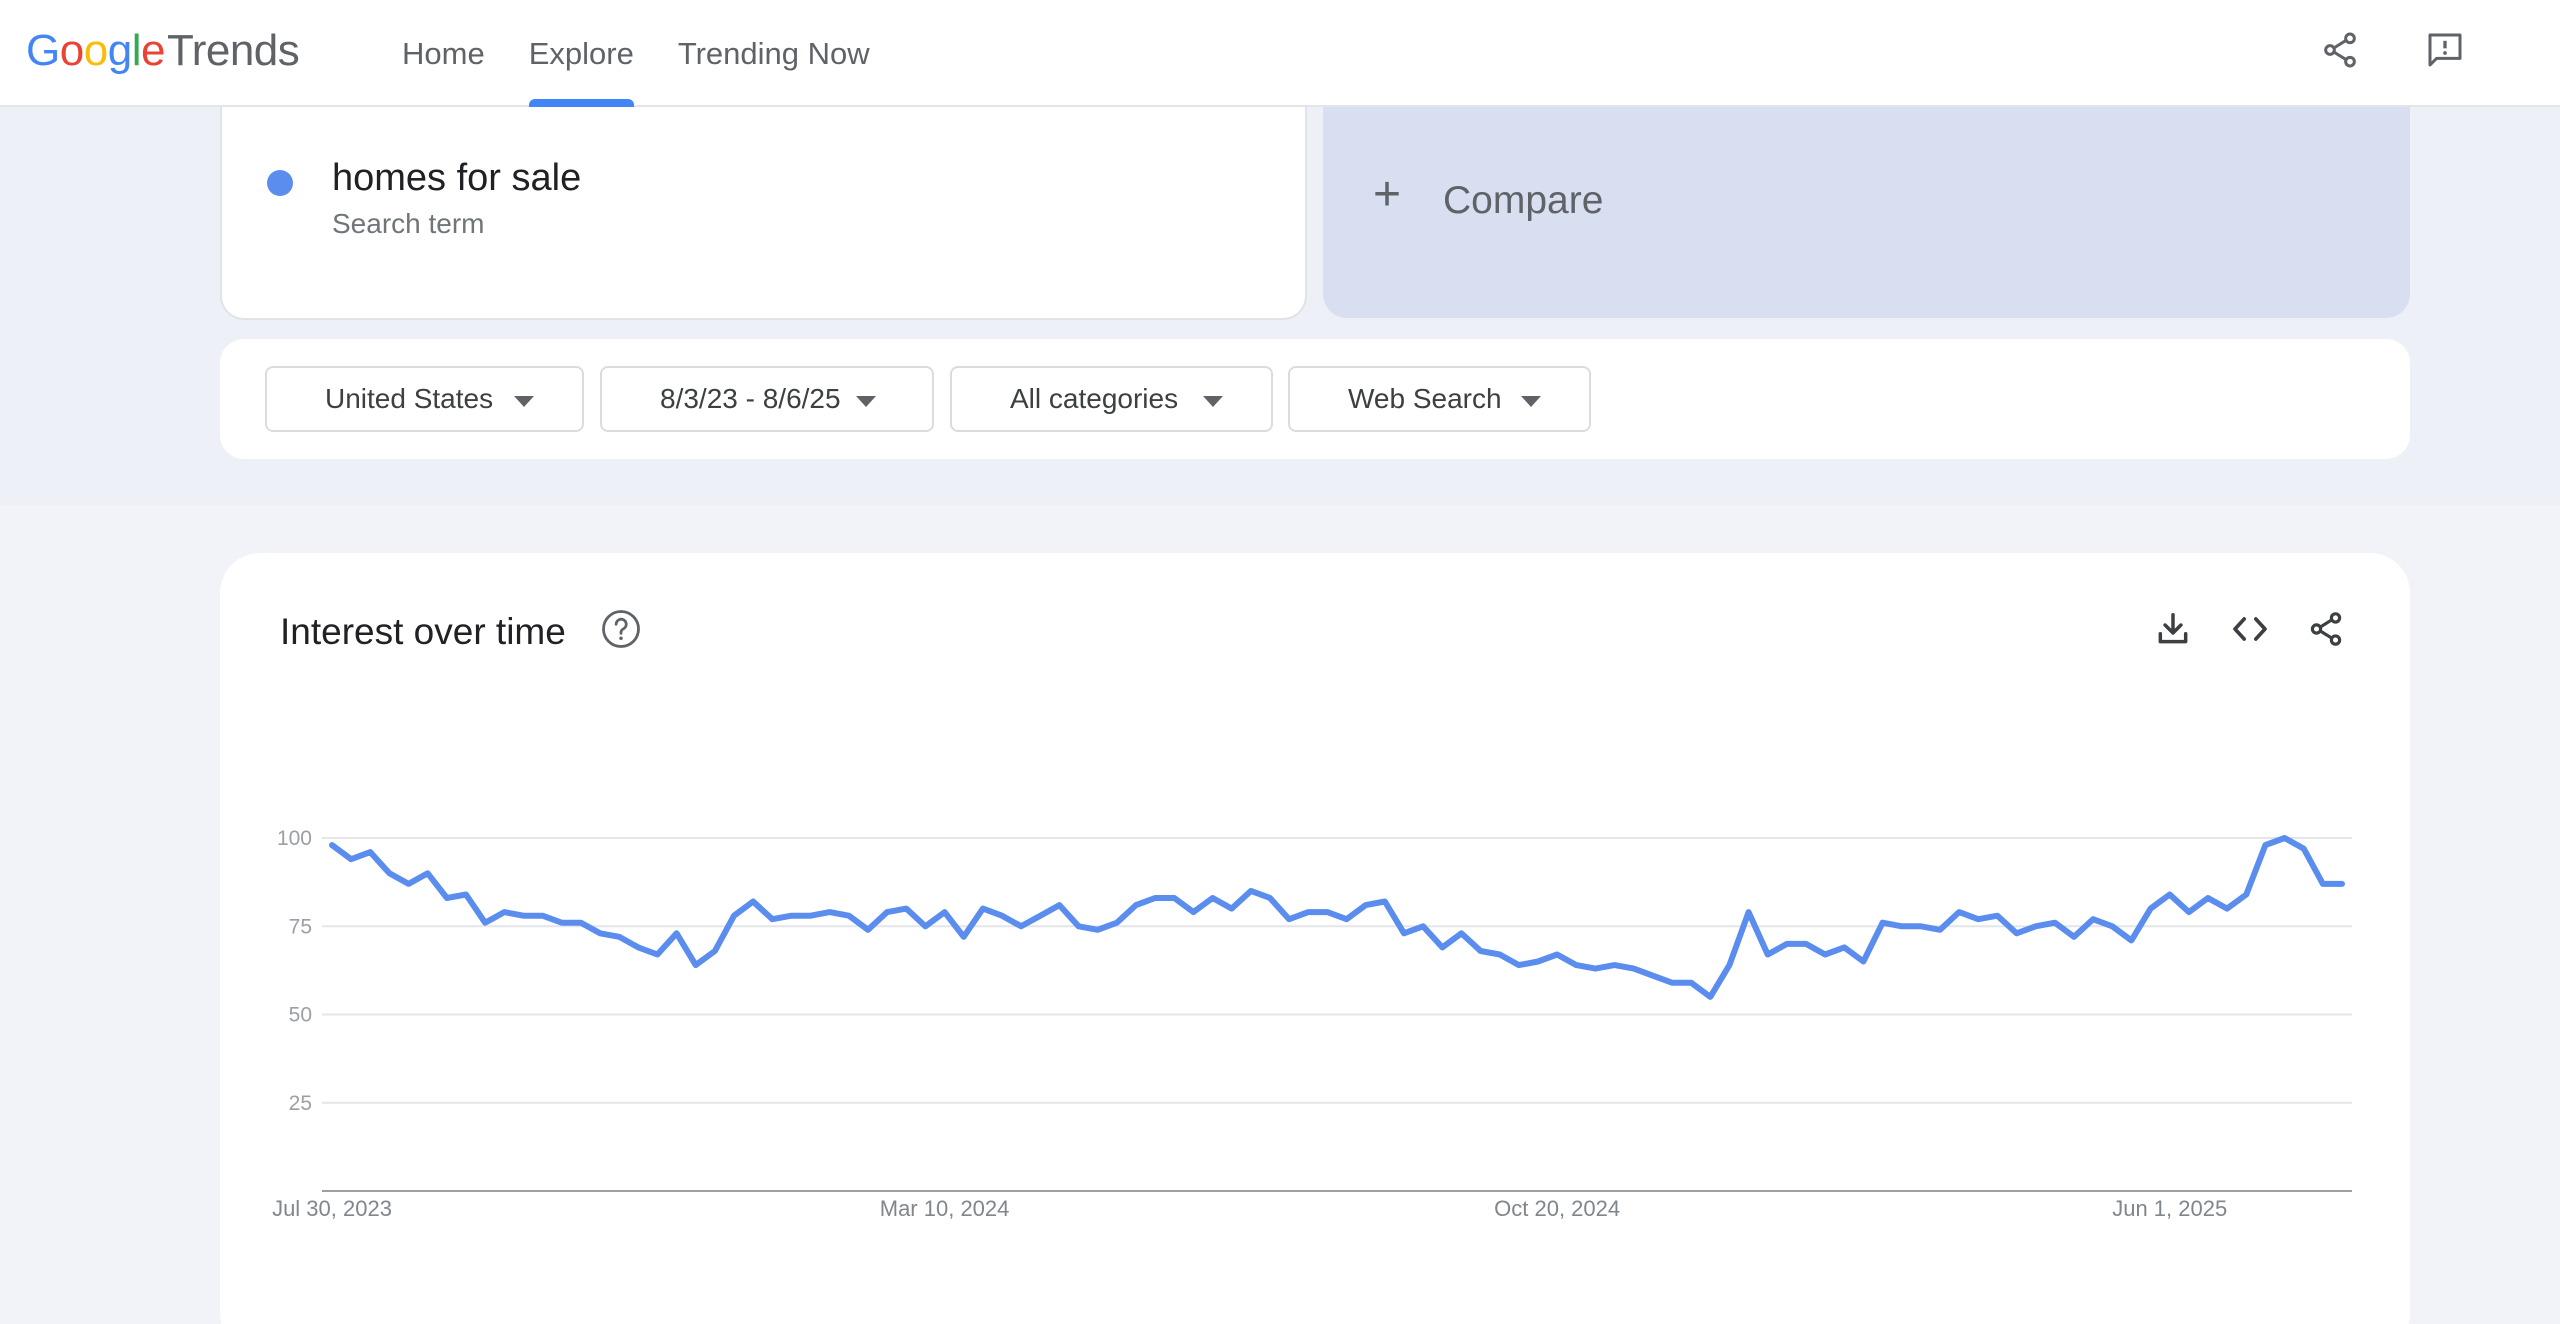 Image resolution: width=2560 pixels, height=1324 pixels. I want to click on search-type-select: Web Search, so click(1439, 399).